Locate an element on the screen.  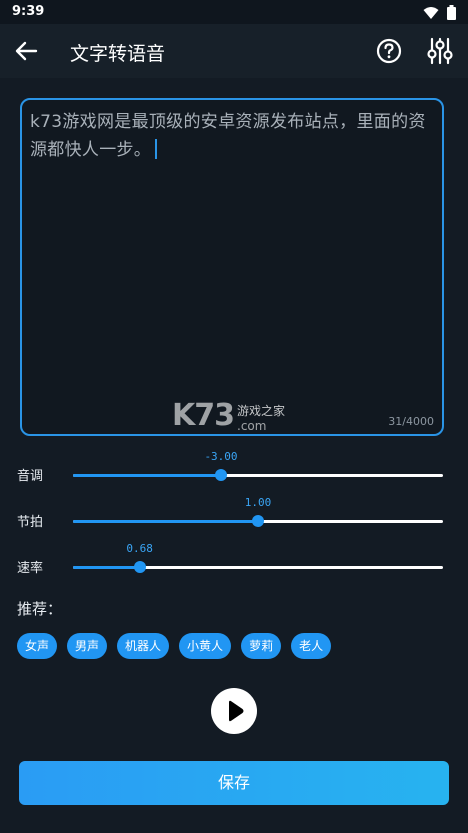
wifi-icon is located at coordinates (431, 12).